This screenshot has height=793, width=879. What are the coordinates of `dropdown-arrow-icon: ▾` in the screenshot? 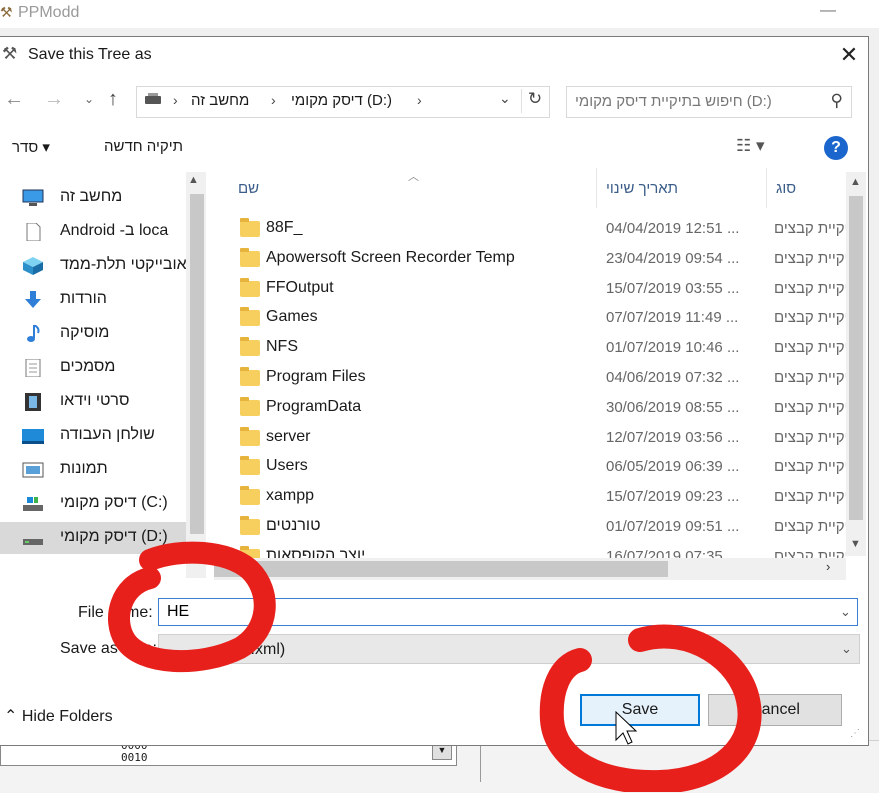 It's located at (46, 147).